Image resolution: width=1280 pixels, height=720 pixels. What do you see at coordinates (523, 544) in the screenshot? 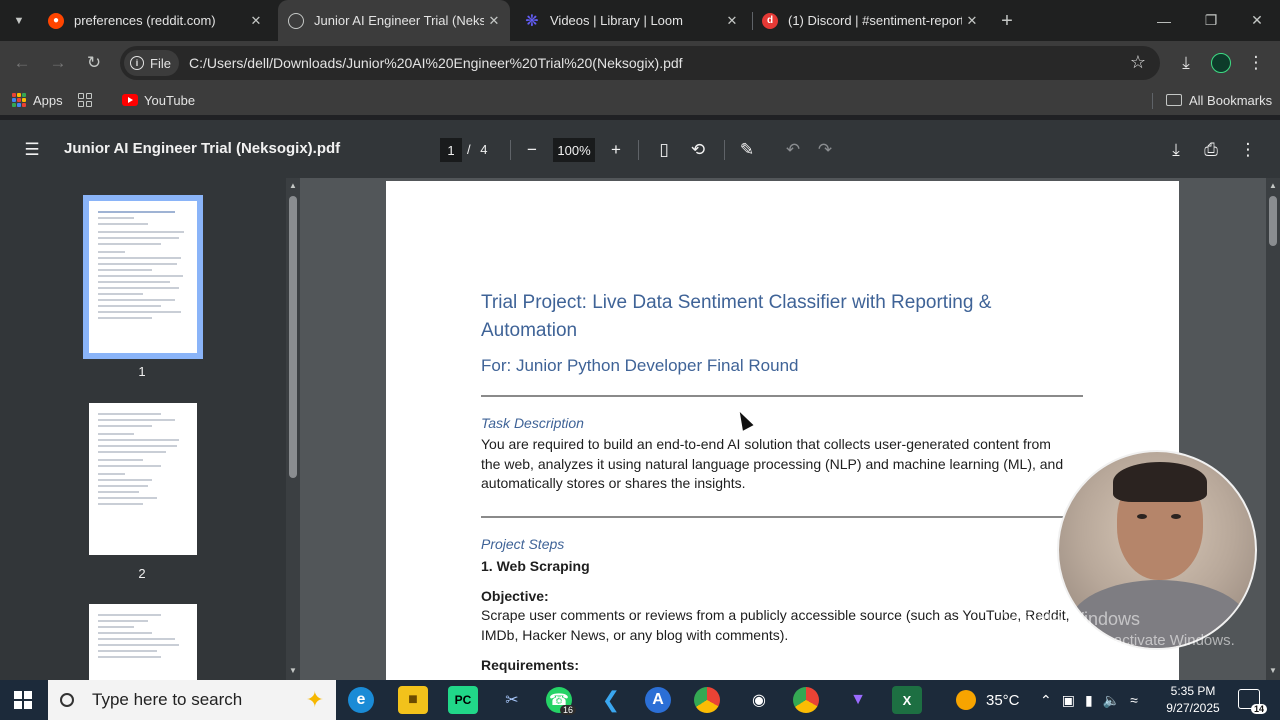
I see `section-heading: Project Steps` at bounding box center [523, 544].